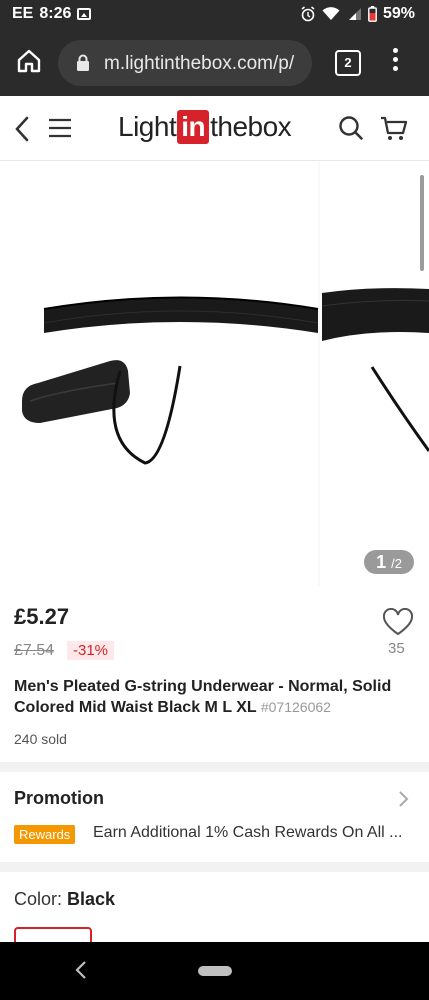 The width and height of the screenshot is (429, 1000). I want to click on status-bar: EE 8:26 59%, so click(214, 15).